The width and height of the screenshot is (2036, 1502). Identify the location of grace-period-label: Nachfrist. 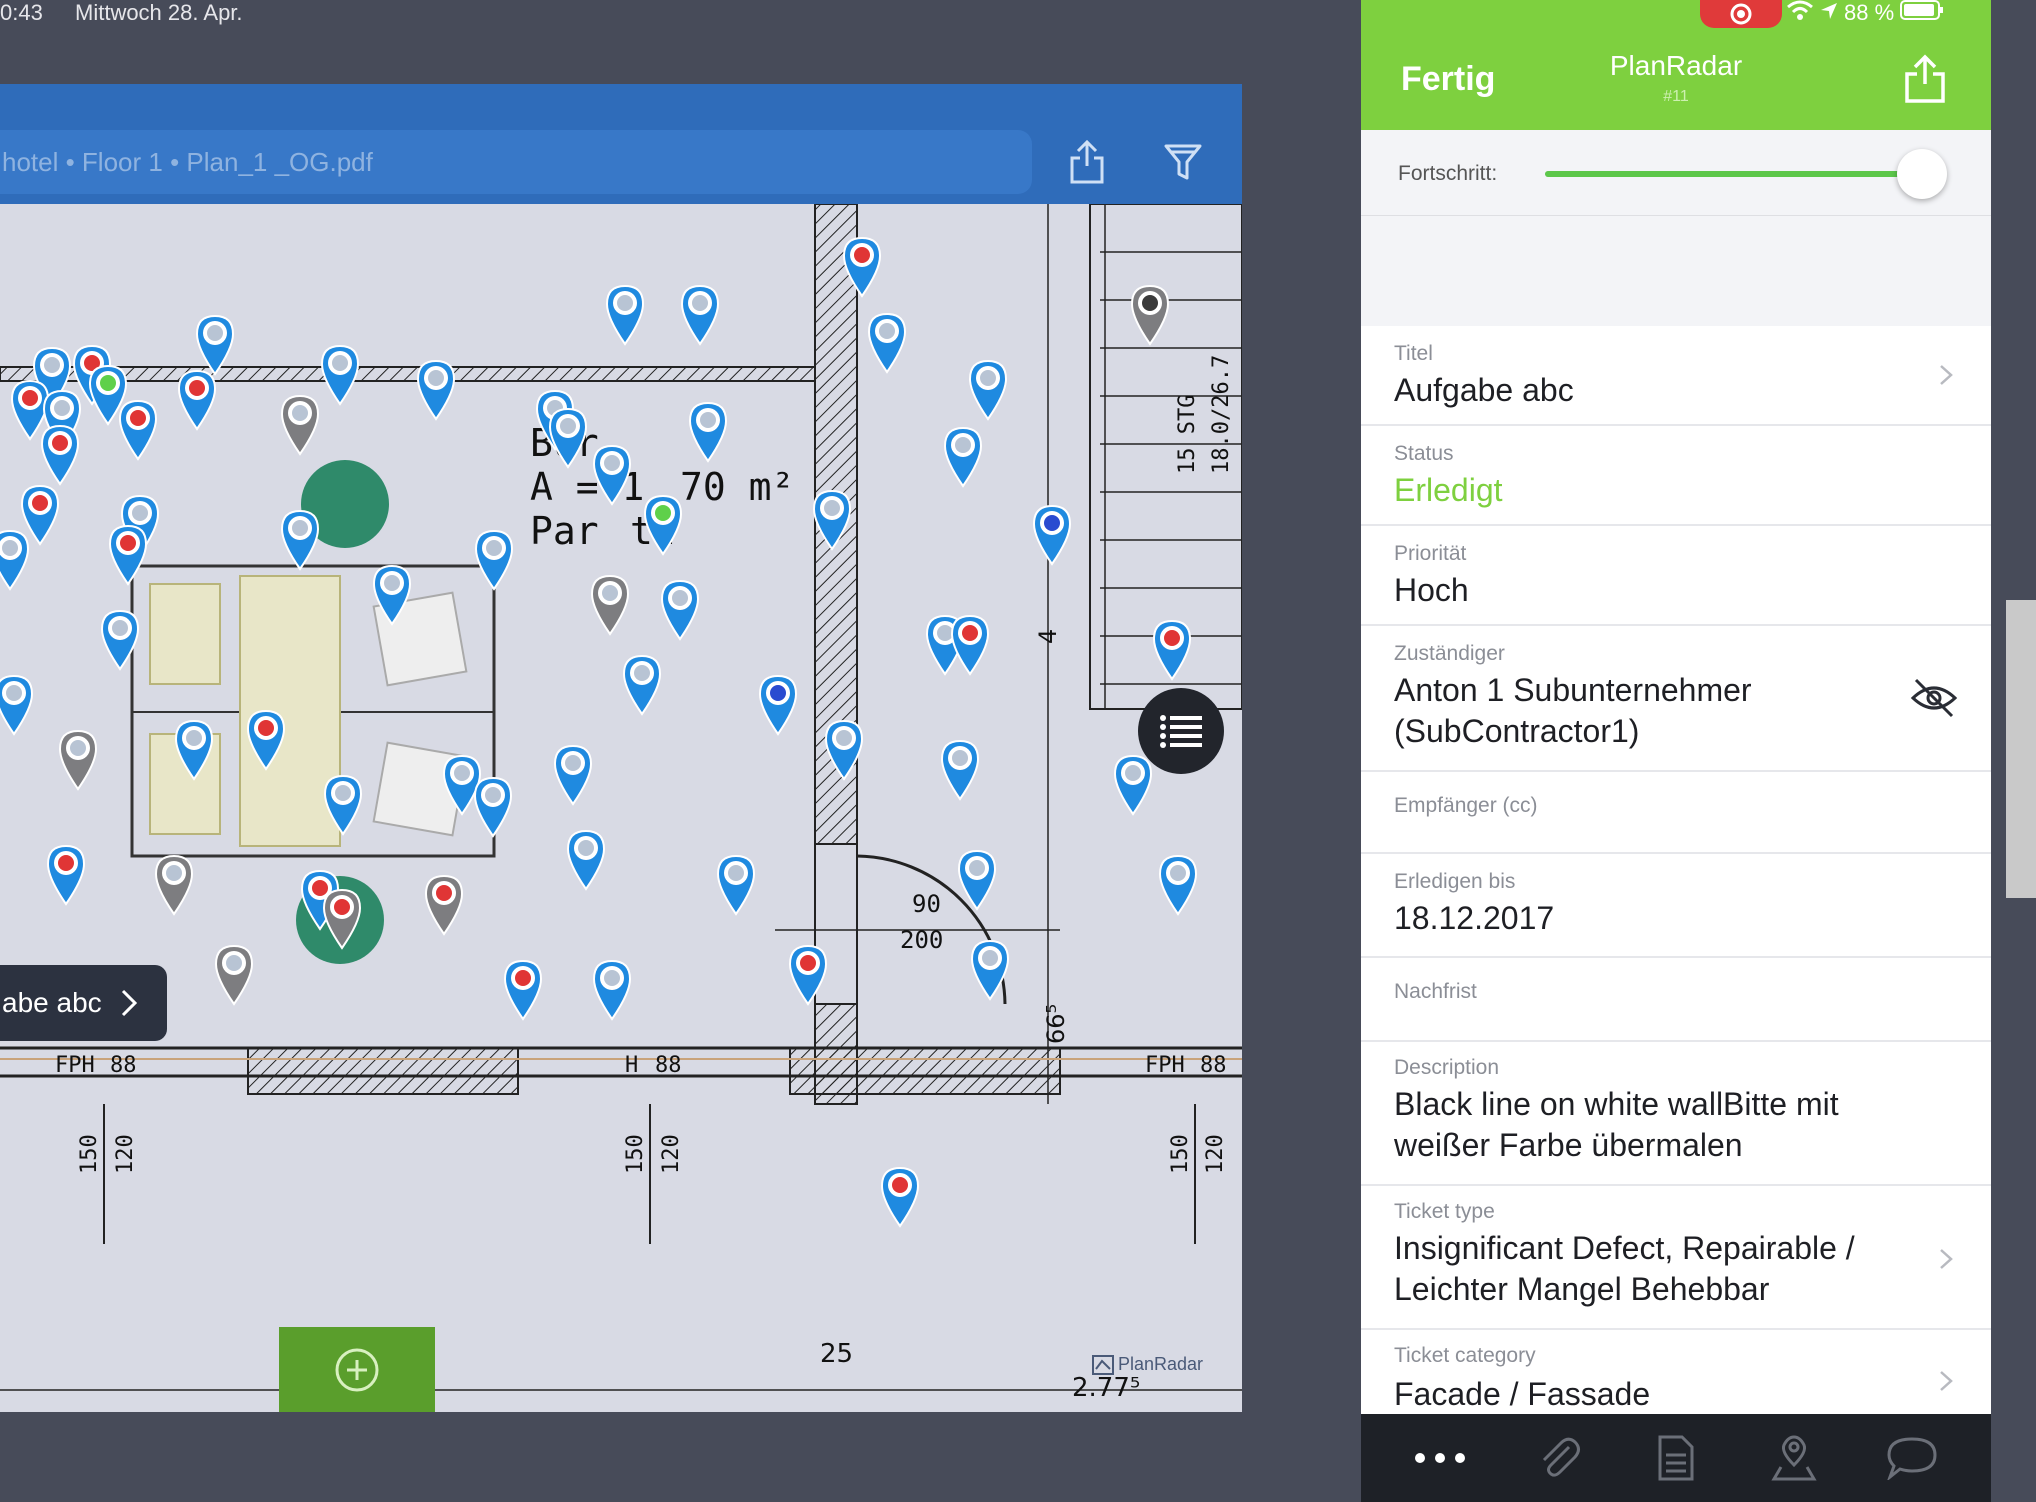
(1435, 991).